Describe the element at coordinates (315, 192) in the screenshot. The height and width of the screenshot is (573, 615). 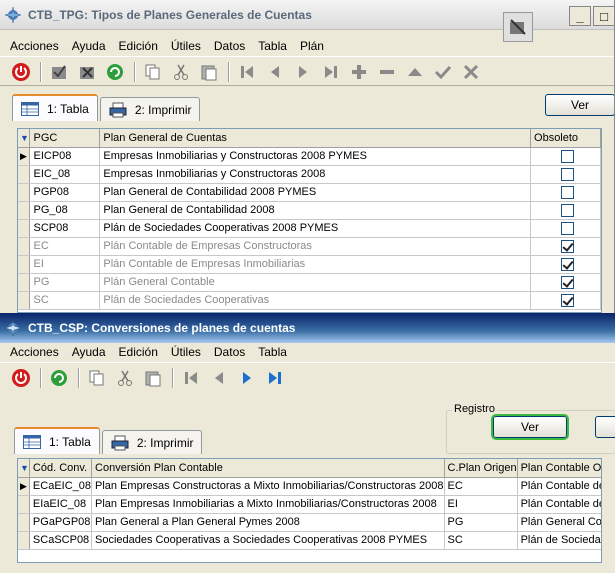
I see `cell-name: Plan General de Contabilidad 2008 PYMES` at that location.